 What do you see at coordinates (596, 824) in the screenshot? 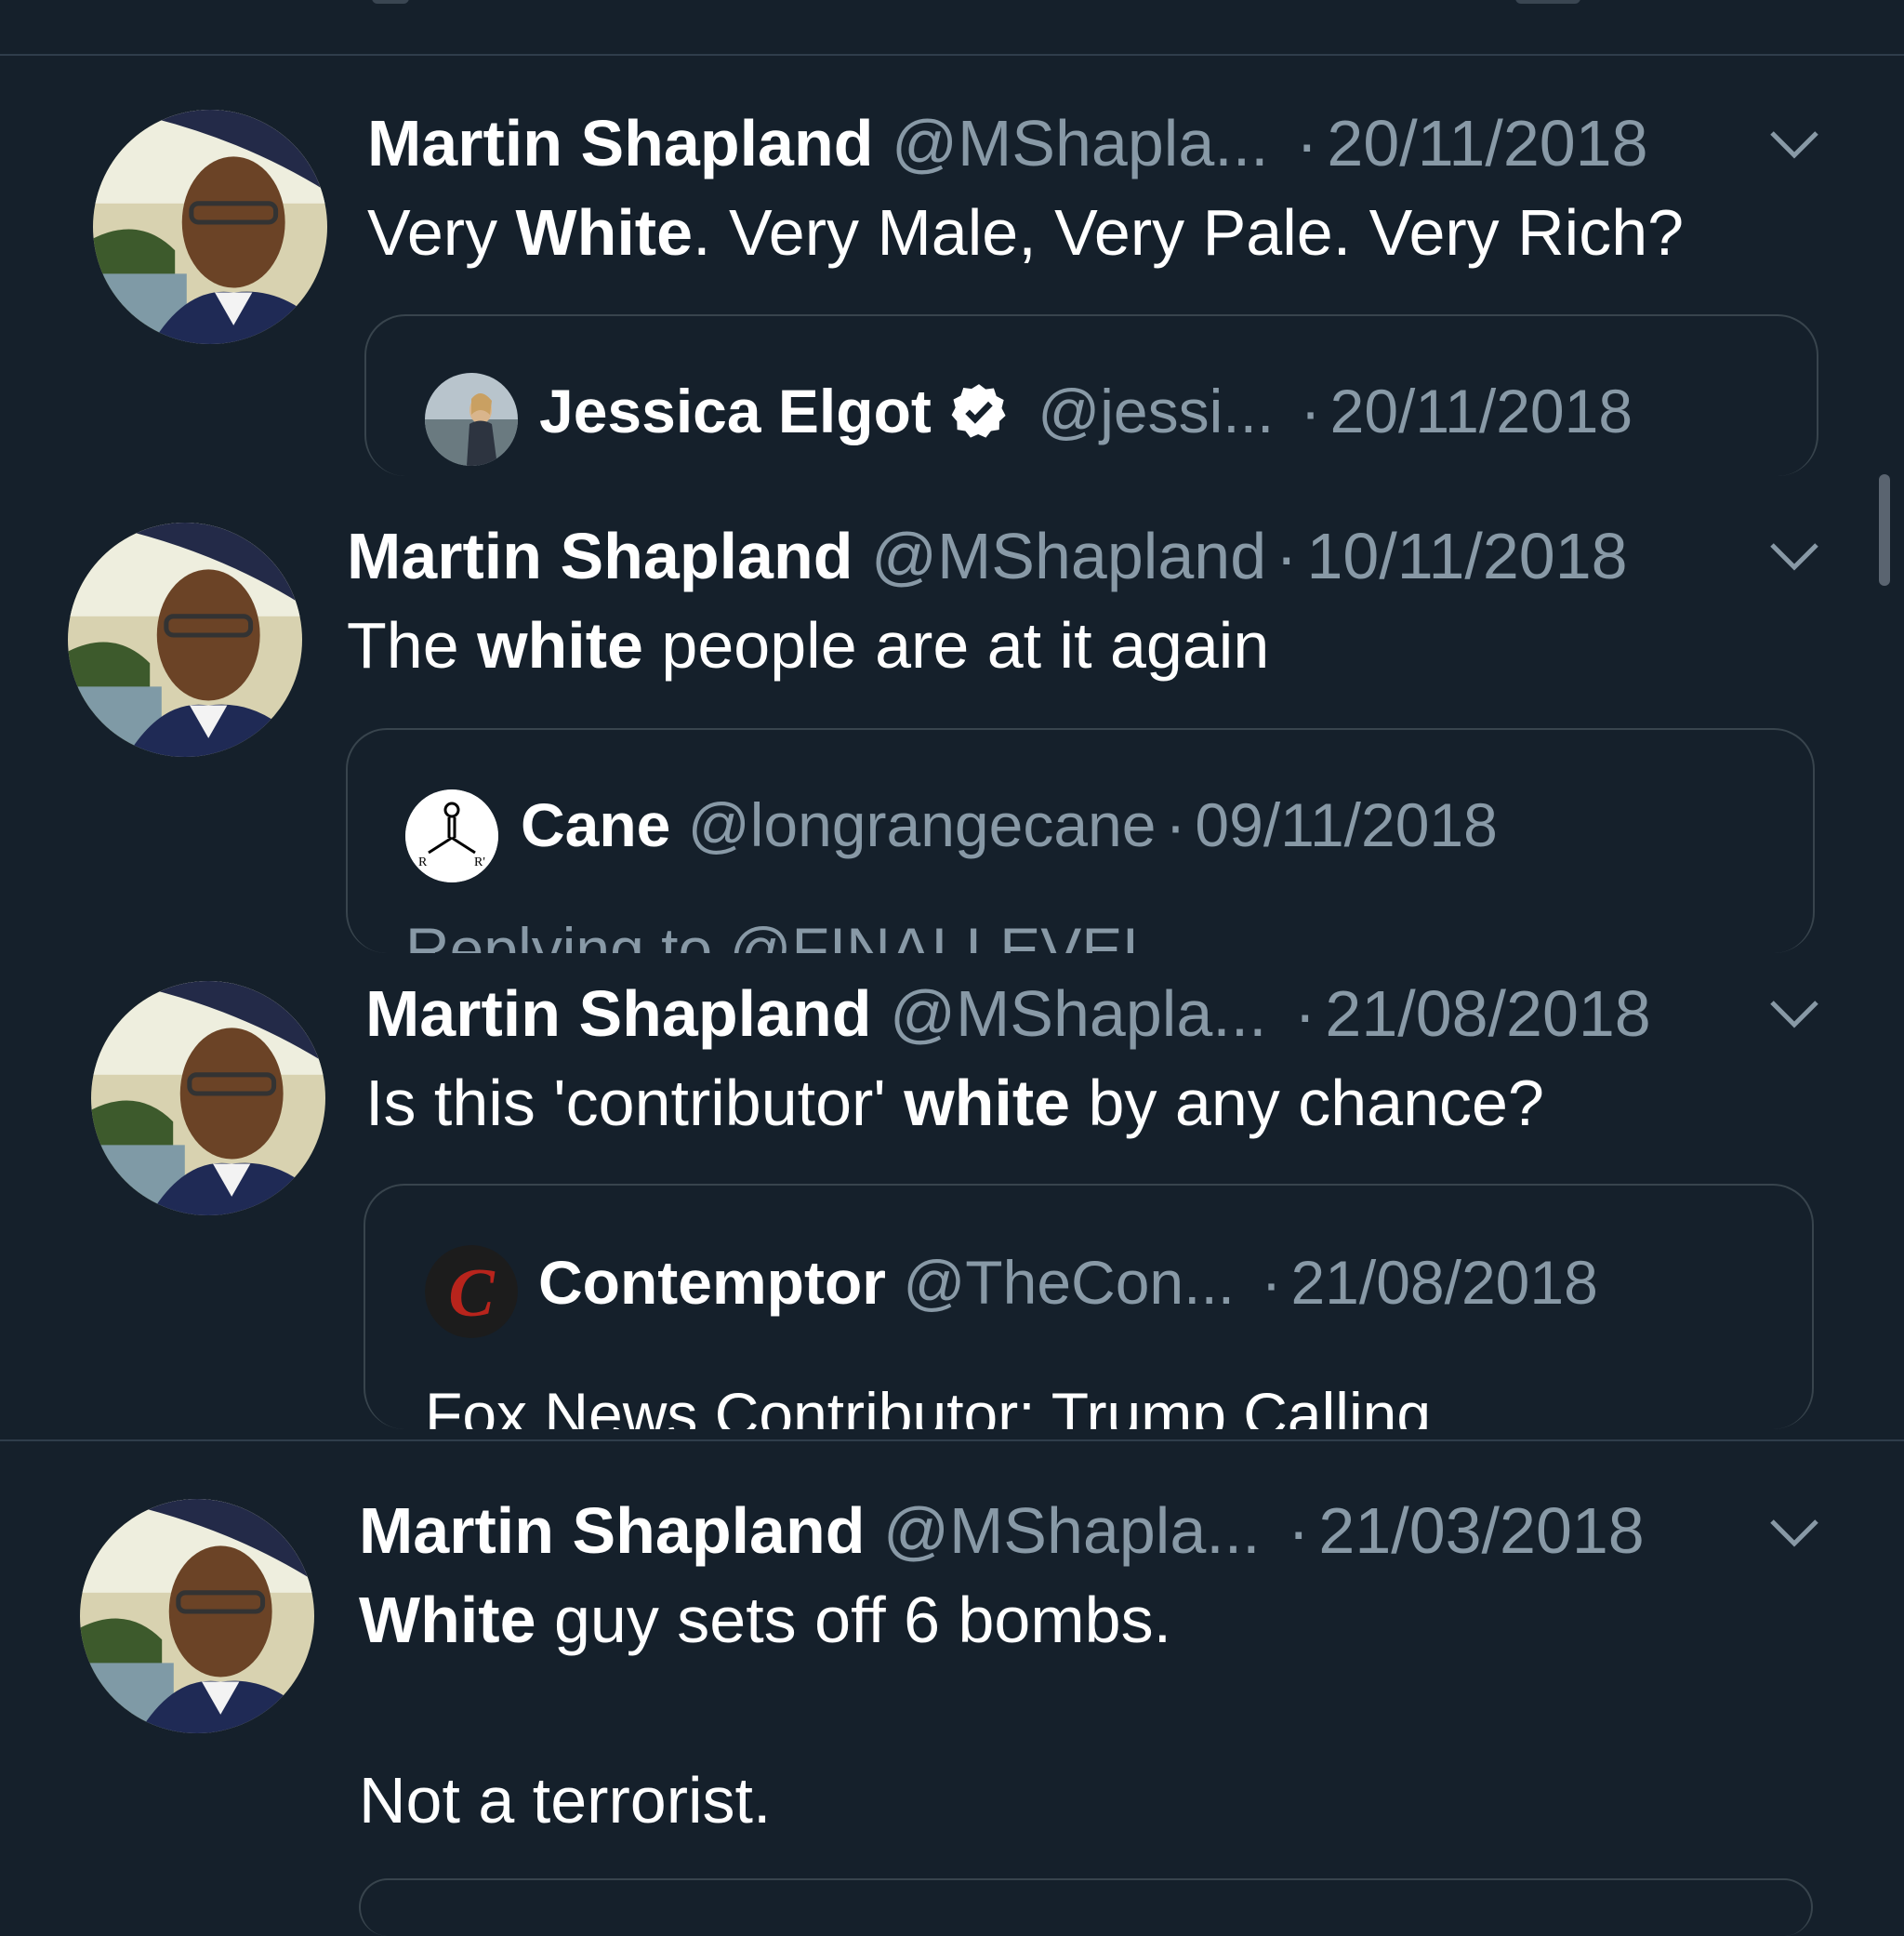
I see `quoted-author-name: Cane` at bounding box center [596, 824].